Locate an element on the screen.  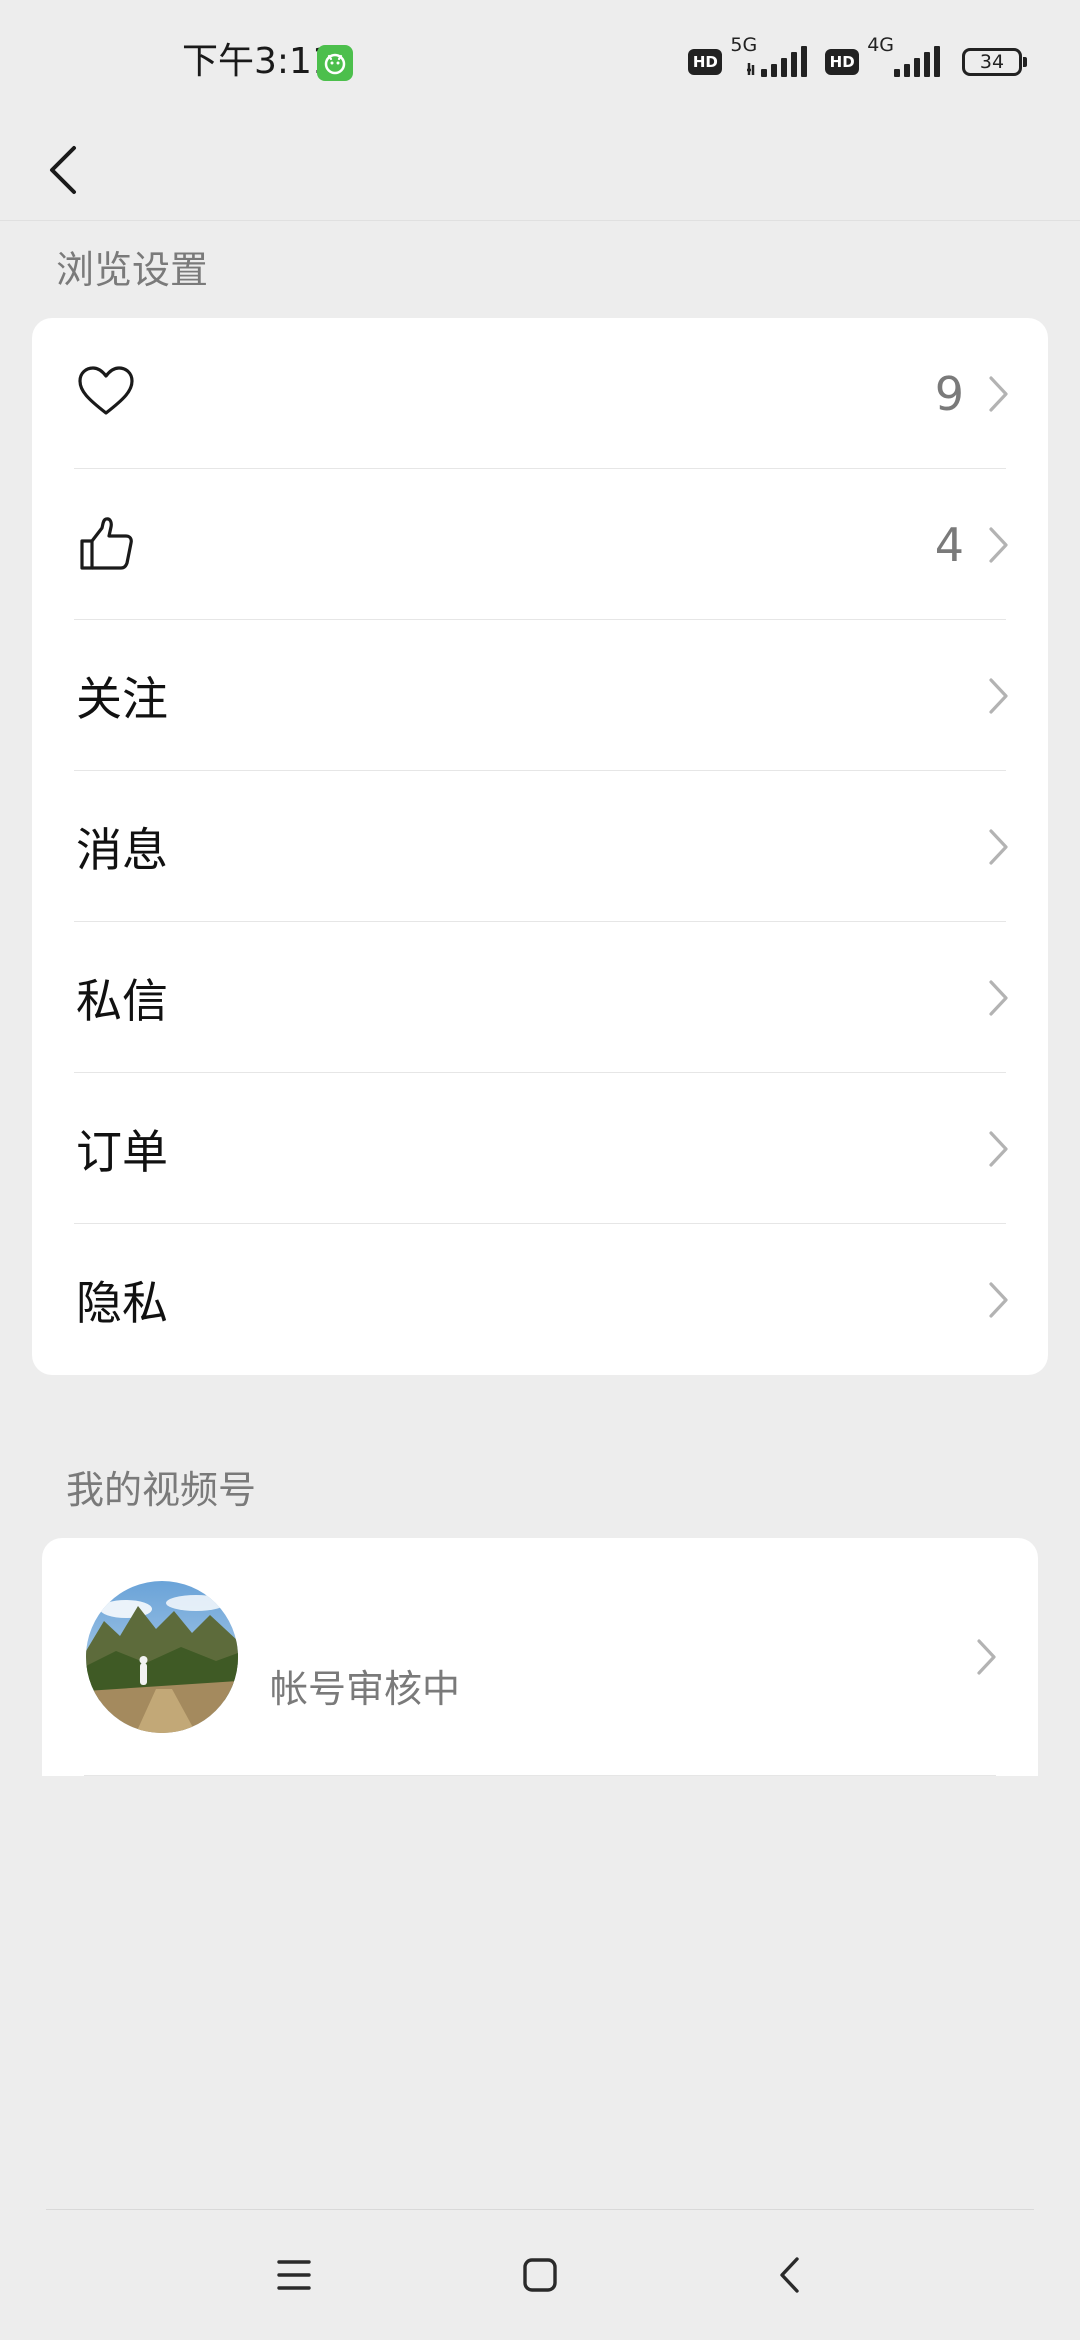
square-home-icon is located at coordinates (540, 2275).